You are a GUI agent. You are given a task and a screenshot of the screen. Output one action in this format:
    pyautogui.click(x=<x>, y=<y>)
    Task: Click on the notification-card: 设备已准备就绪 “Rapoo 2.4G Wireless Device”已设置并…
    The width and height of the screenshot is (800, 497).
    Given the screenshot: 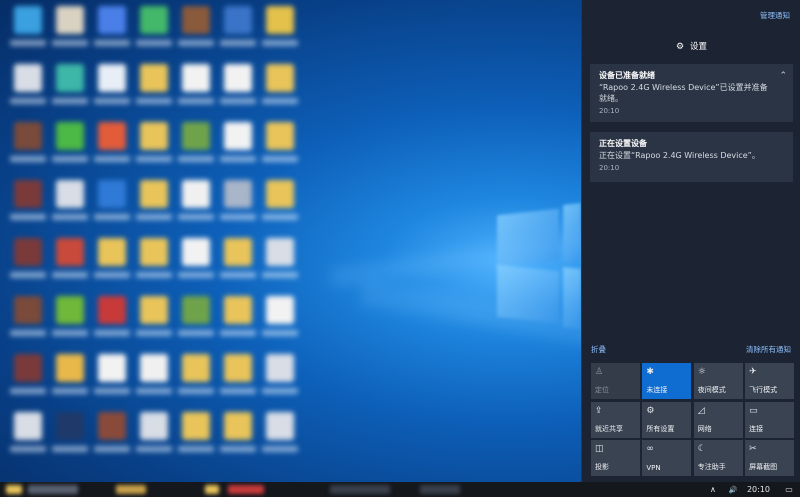 What is the action you would take?
    pyautogui.click(x=691, y=93)
    